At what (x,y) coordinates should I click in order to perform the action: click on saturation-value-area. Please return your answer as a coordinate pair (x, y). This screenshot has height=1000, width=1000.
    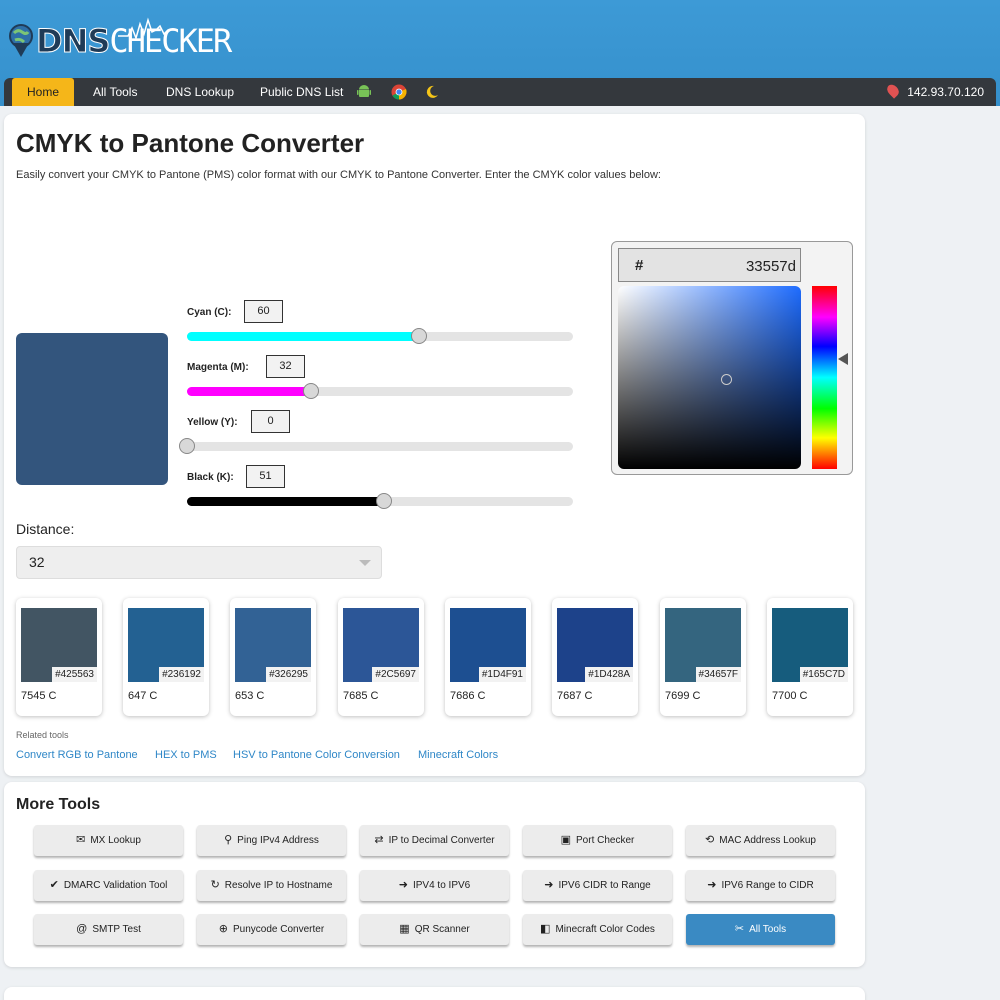
    Looking at the image, I should click on (709, 377).